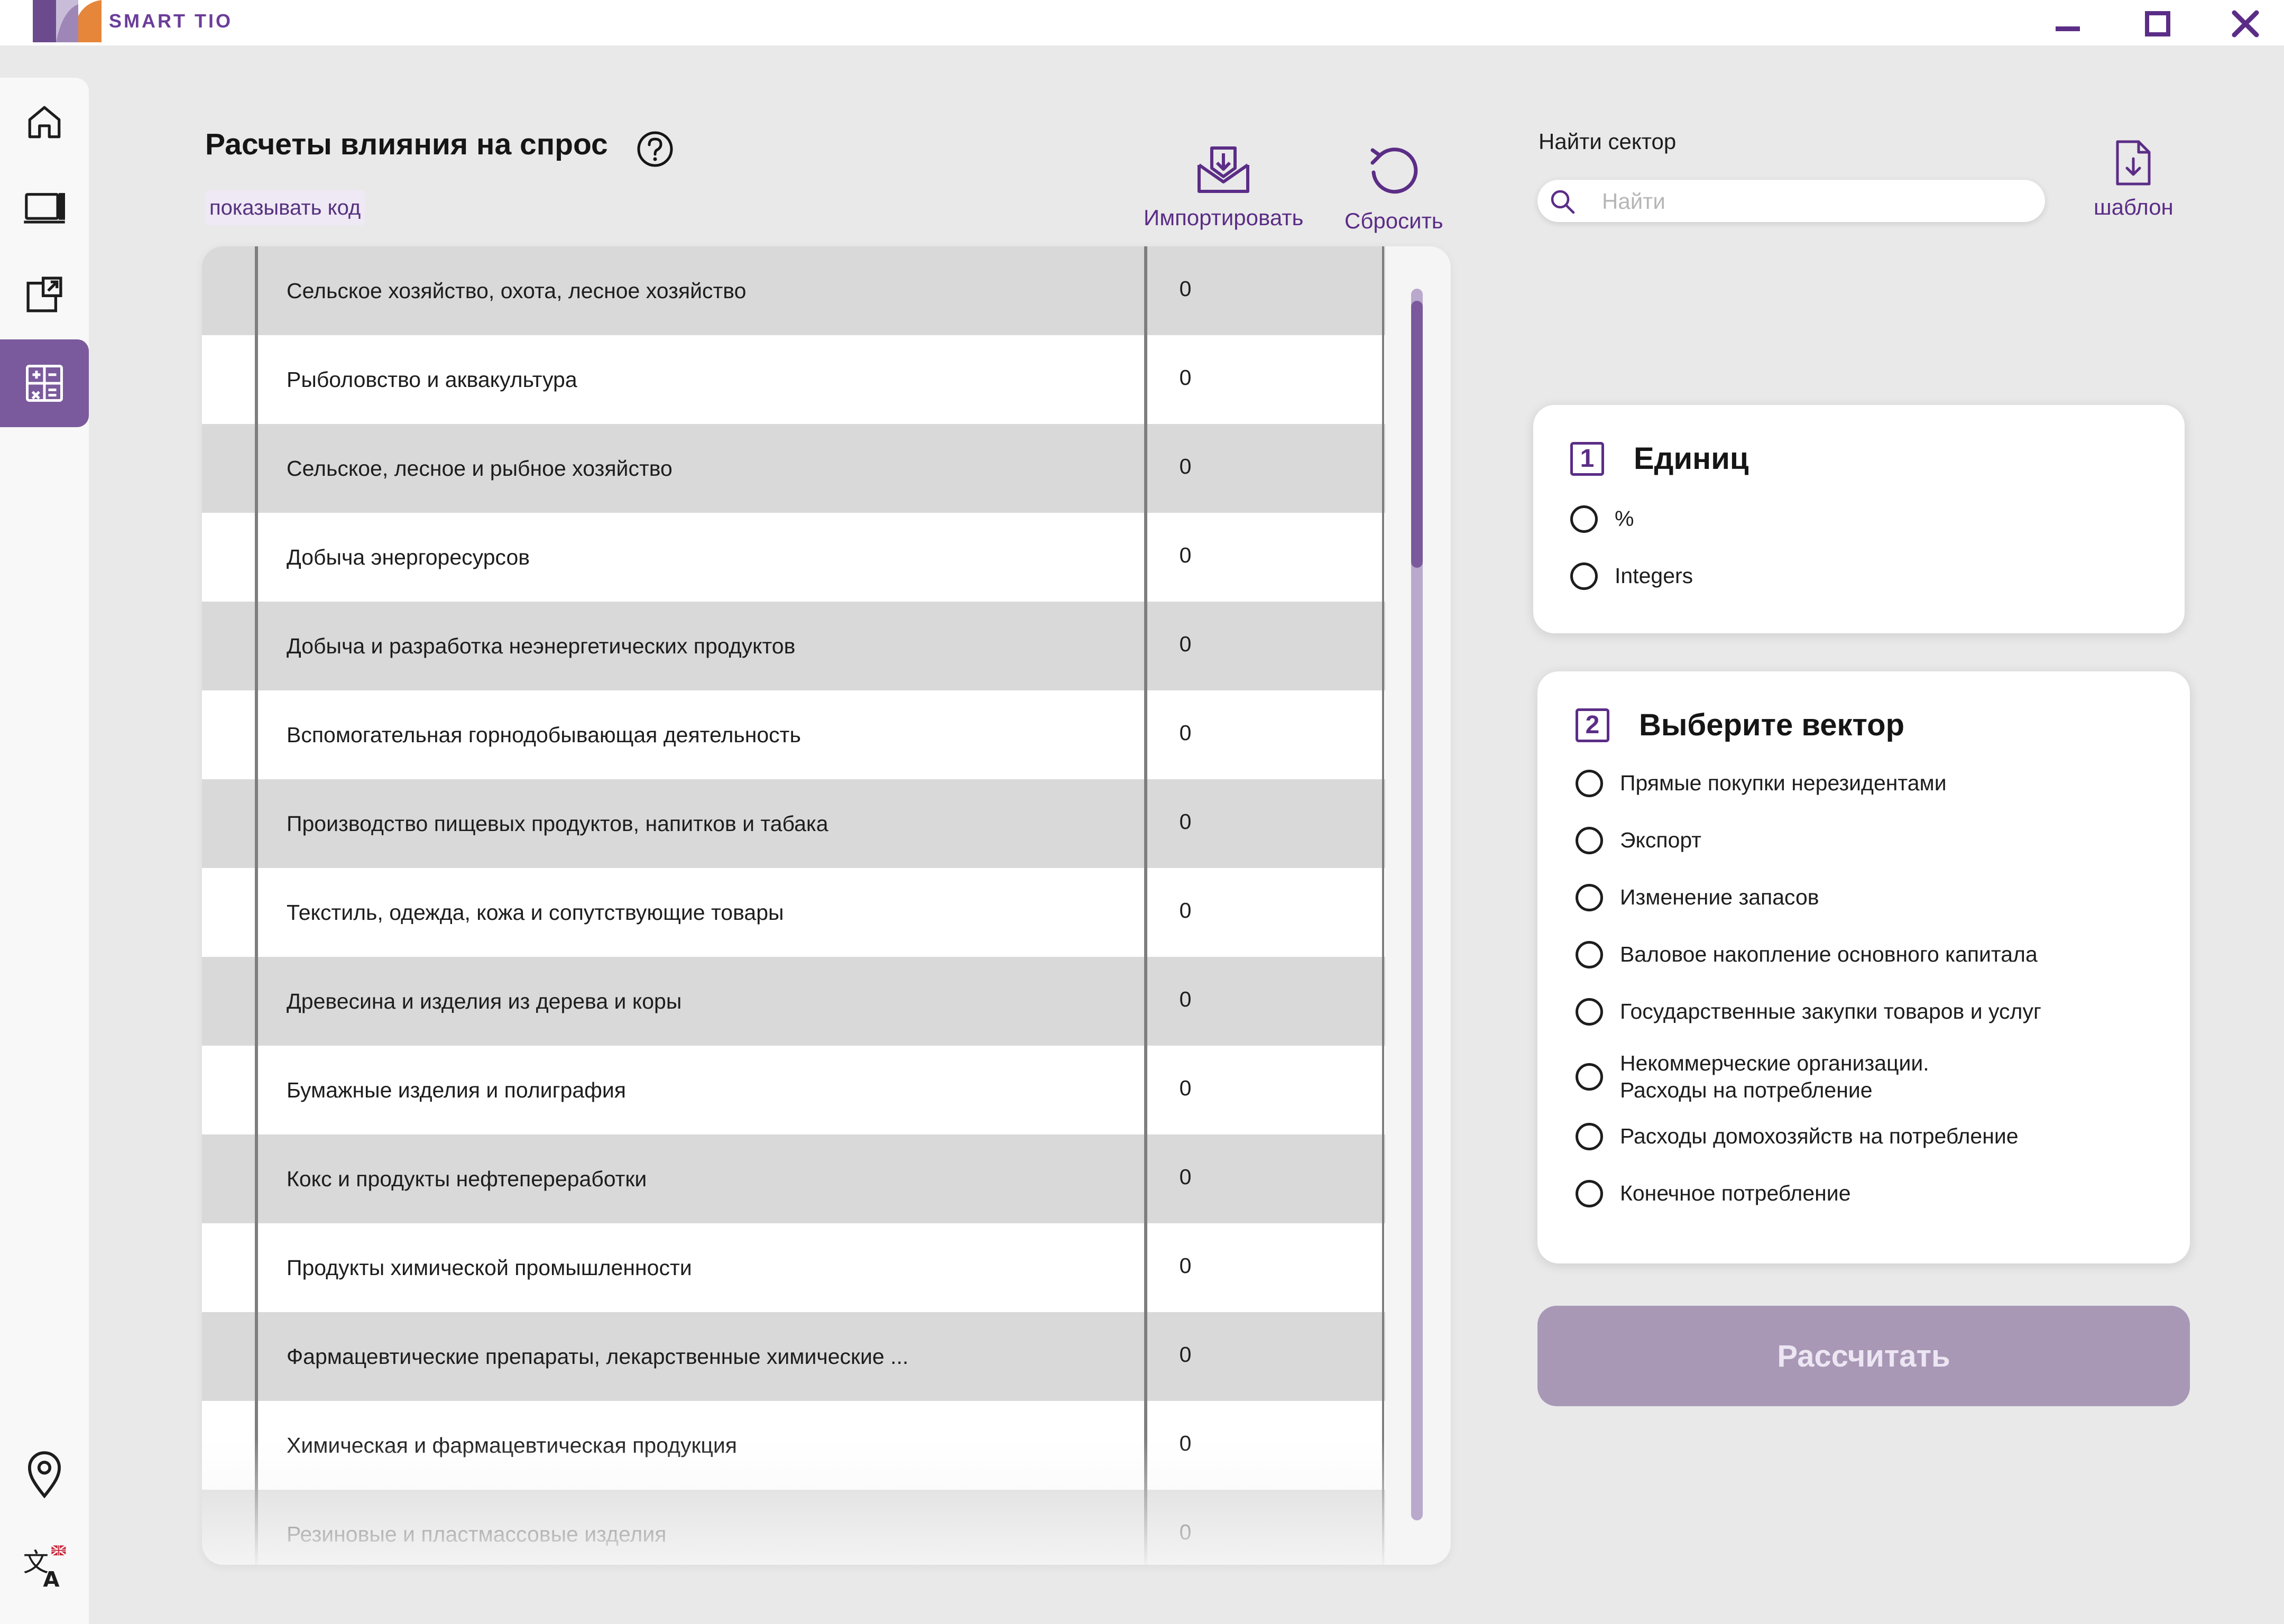  Describe the element at coordinates (1719, 897) in the screenshot. I see `option-label: Изменение запасов` at that location.